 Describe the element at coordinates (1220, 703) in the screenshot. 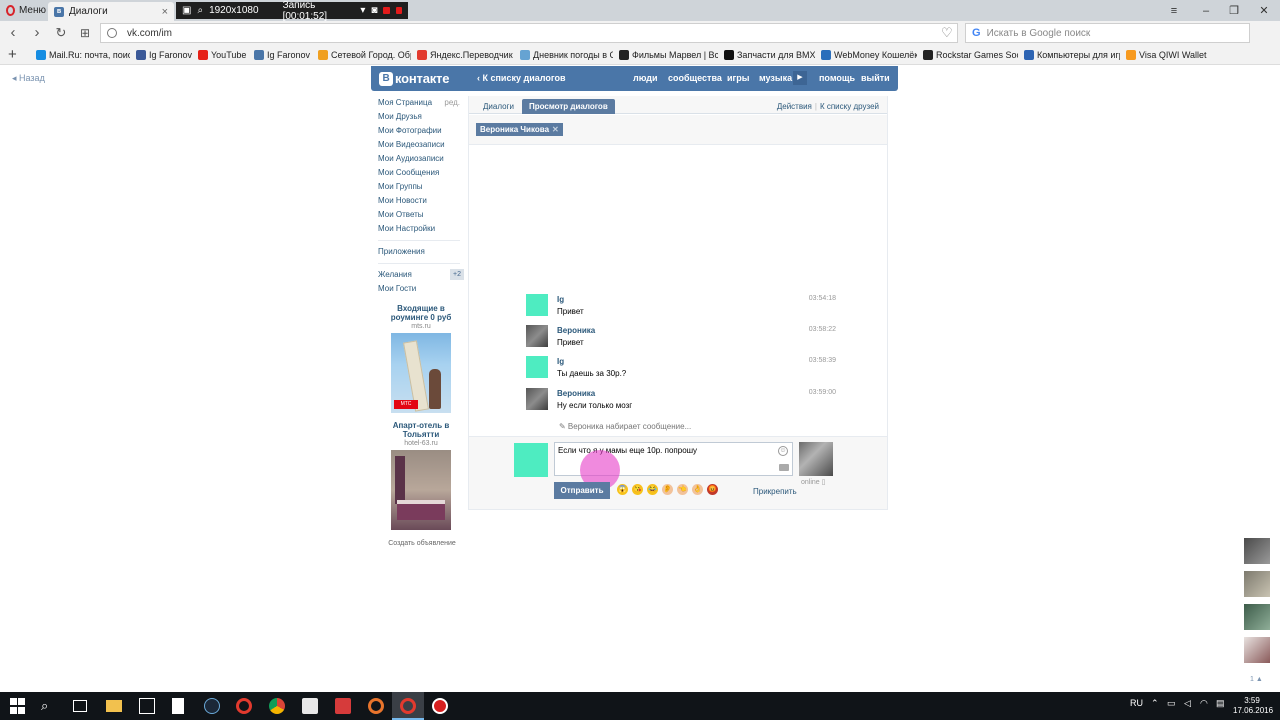

I see `notifications-icon: ▤` at that location.